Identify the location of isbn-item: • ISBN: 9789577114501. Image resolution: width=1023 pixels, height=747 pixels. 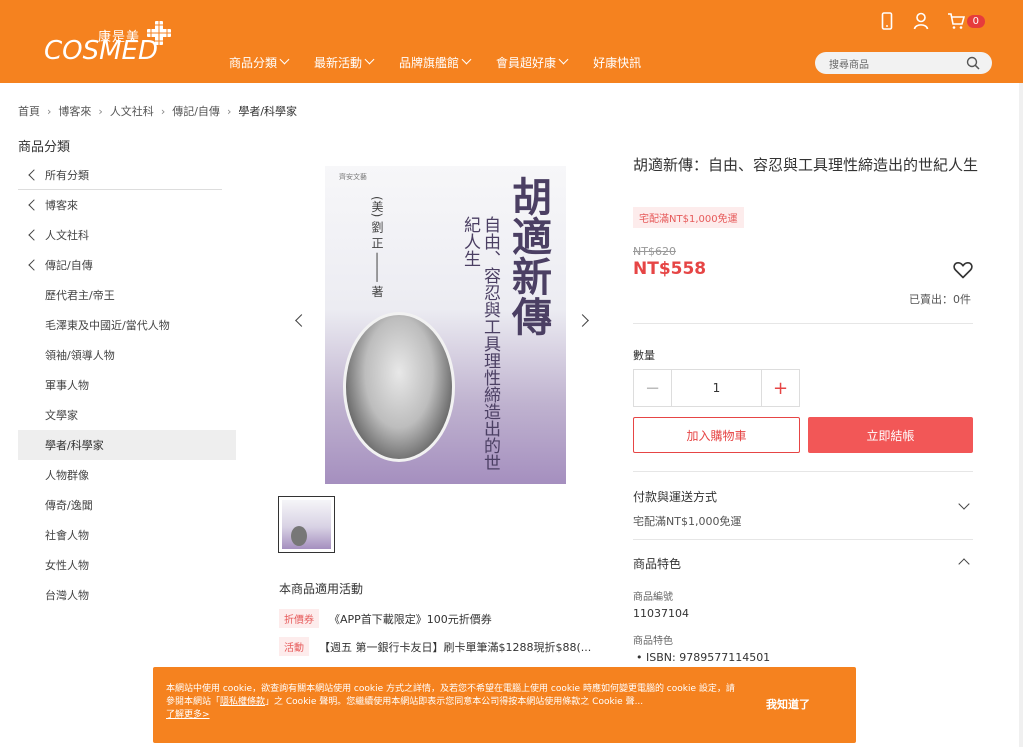
(703, 657).